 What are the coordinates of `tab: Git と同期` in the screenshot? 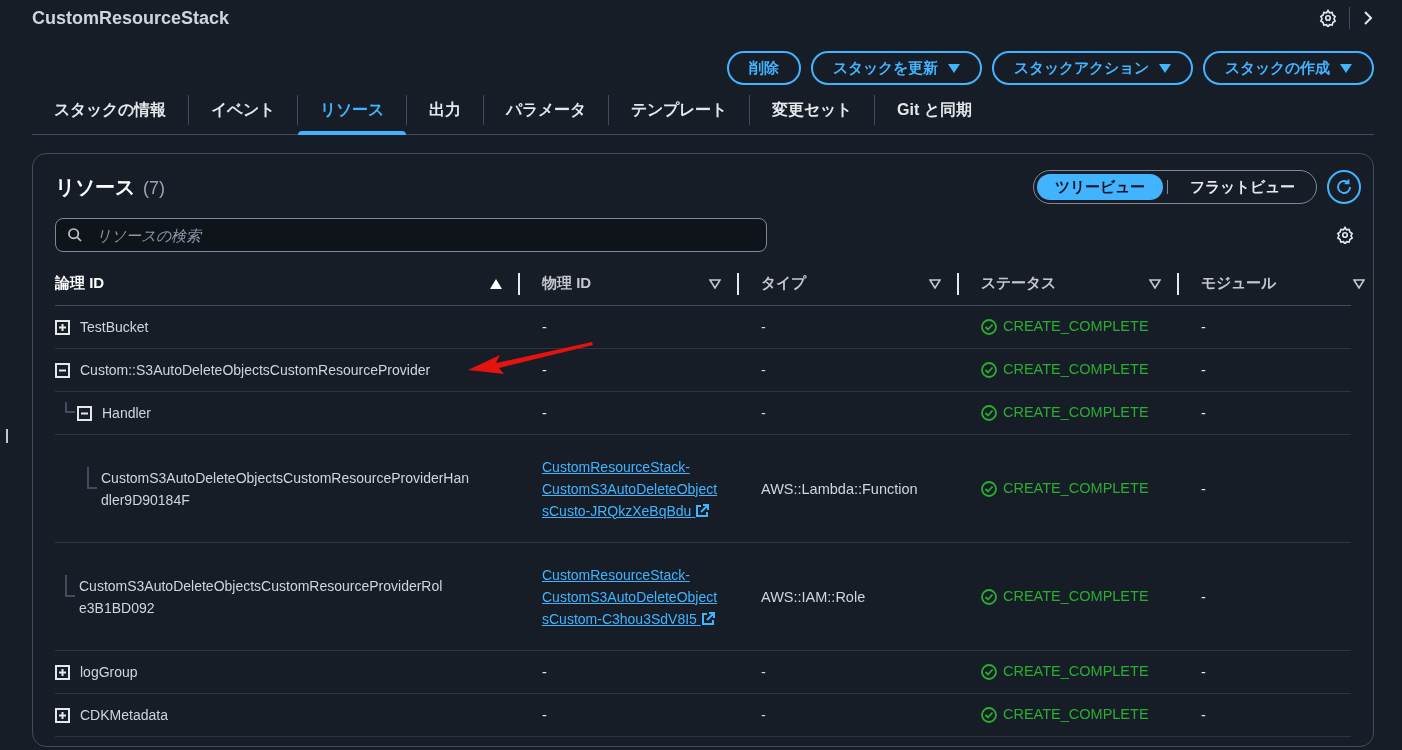 It's located at (934, 109).